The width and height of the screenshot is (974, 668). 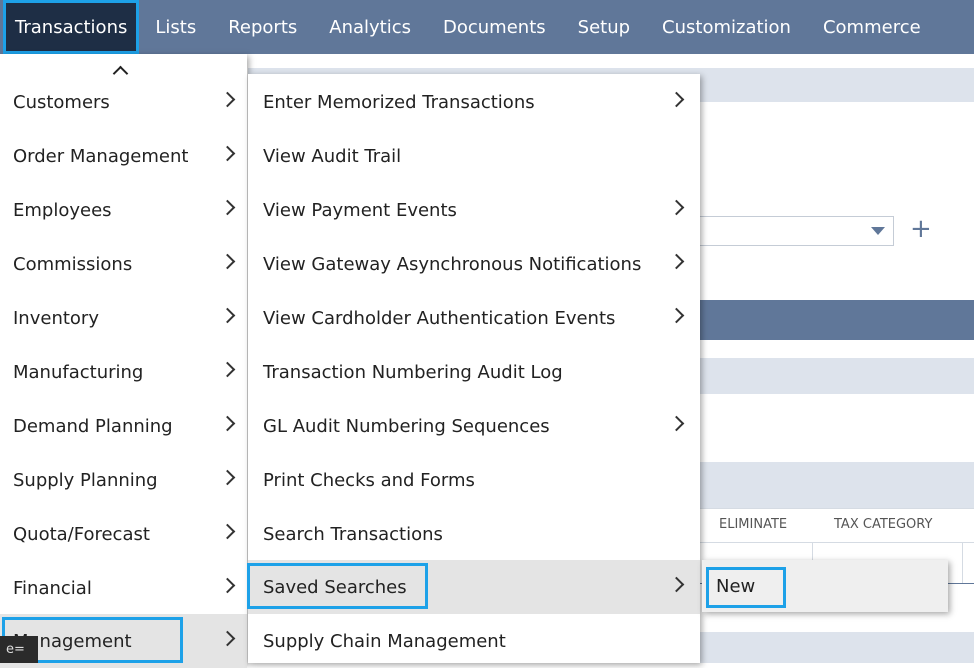 I want to click on menu-item-manufacturing: Manufacturing, so click(x=123, y=372).